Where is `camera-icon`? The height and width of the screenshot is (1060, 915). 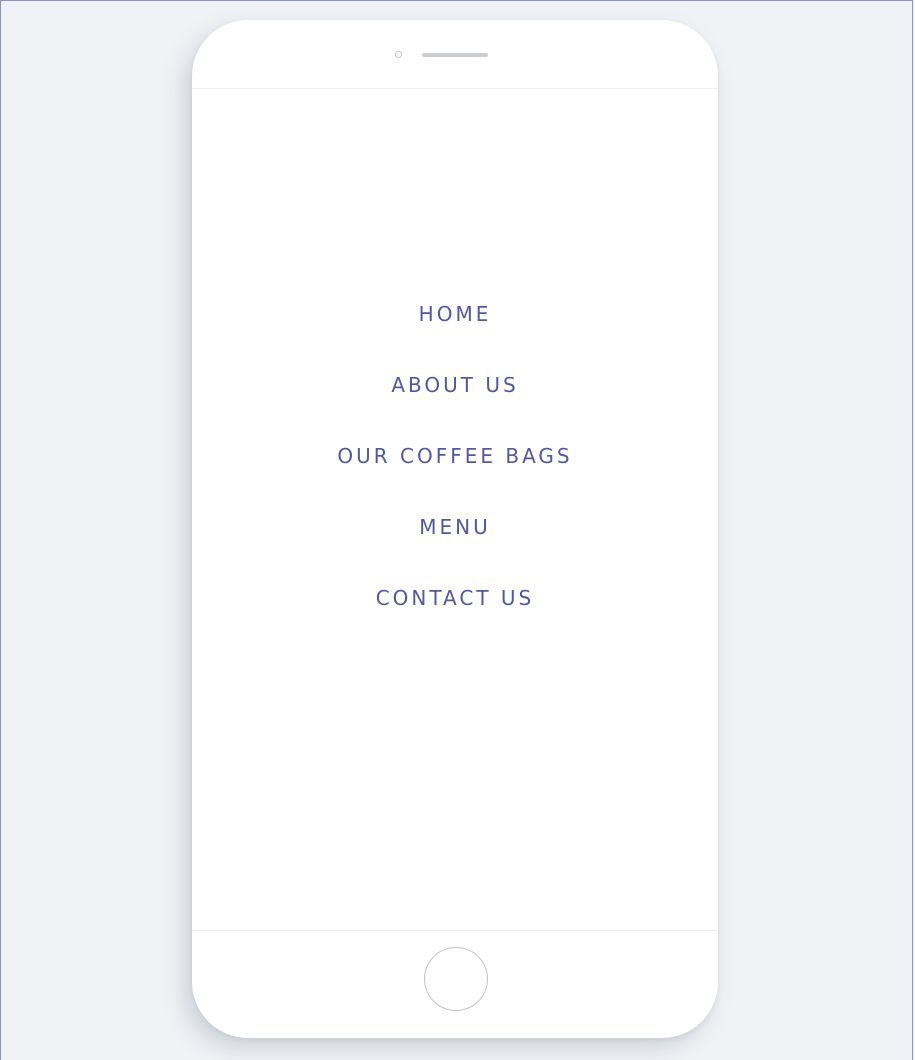
camera-icon is located at coordinates (398, 54).